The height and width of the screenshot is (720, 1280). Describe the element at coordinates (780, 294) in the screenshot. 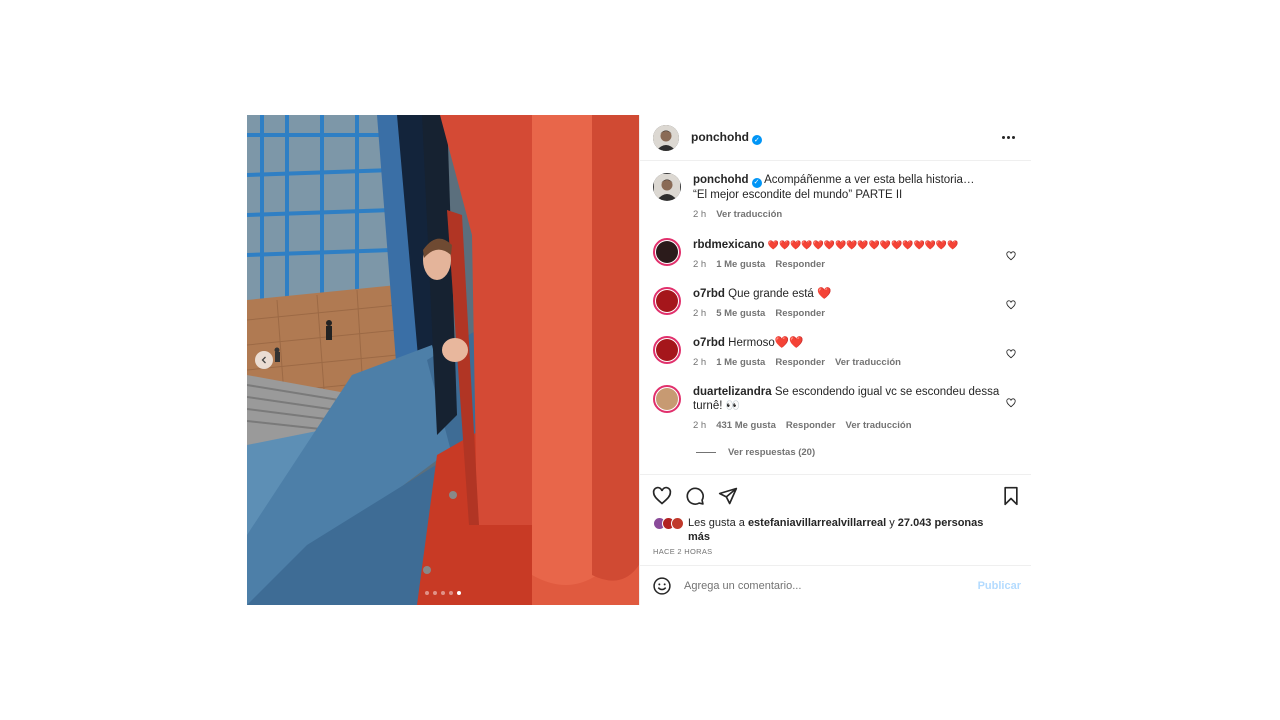

I see `comment-text: Que grande está ❤️` at that location.